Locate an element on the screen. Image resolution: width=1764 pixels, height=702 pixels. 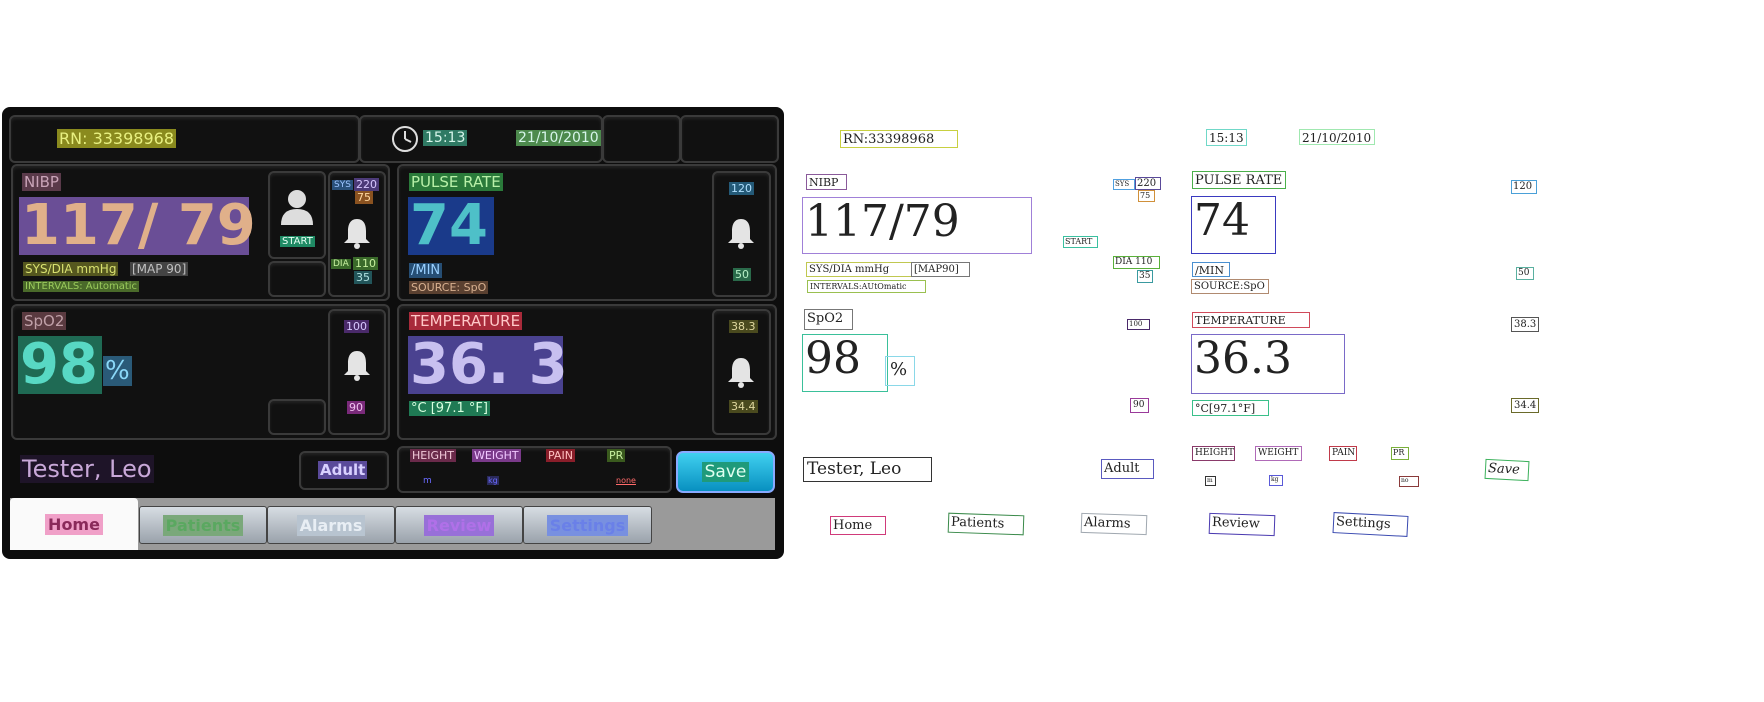
save-label: Save is located at coordinates (725, 472).